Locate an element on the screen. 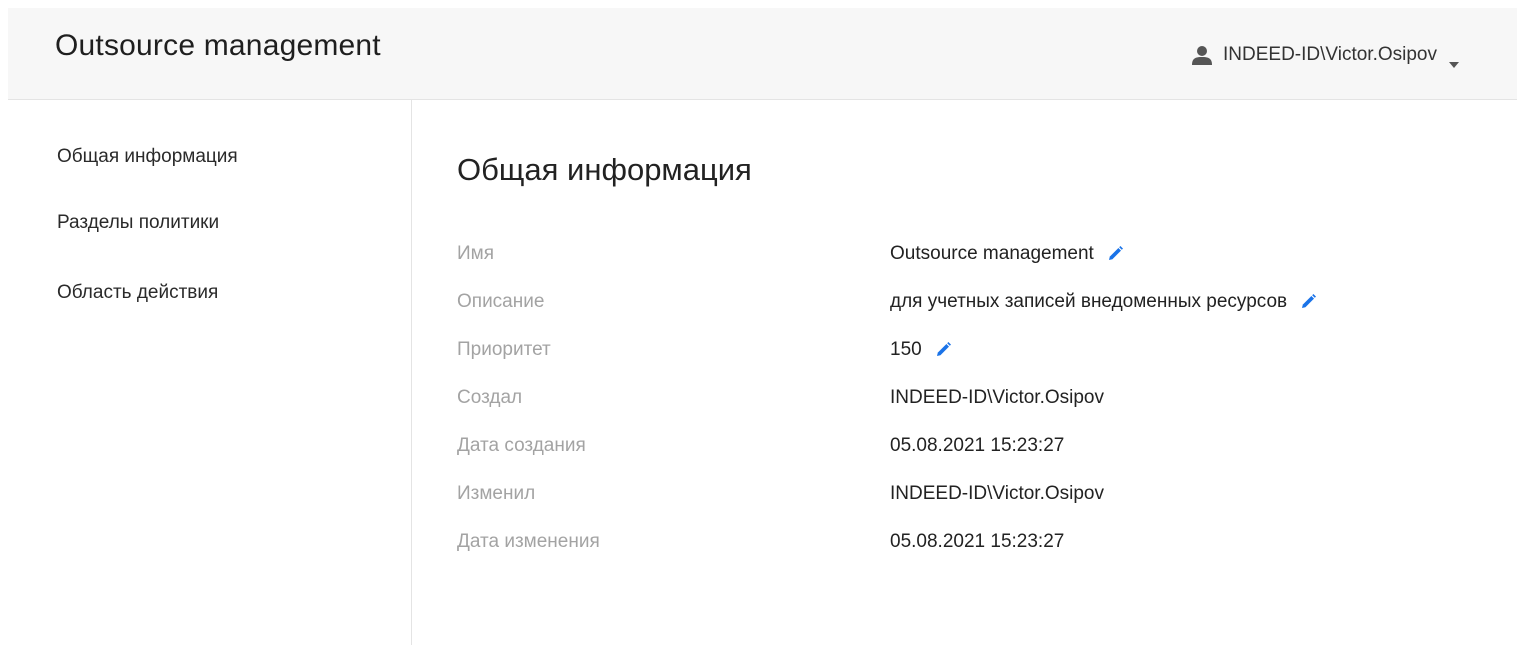 This screenshot has width=1517, height=645. info-row-name: Имя Outsource management is located at coordinates (977, 265).